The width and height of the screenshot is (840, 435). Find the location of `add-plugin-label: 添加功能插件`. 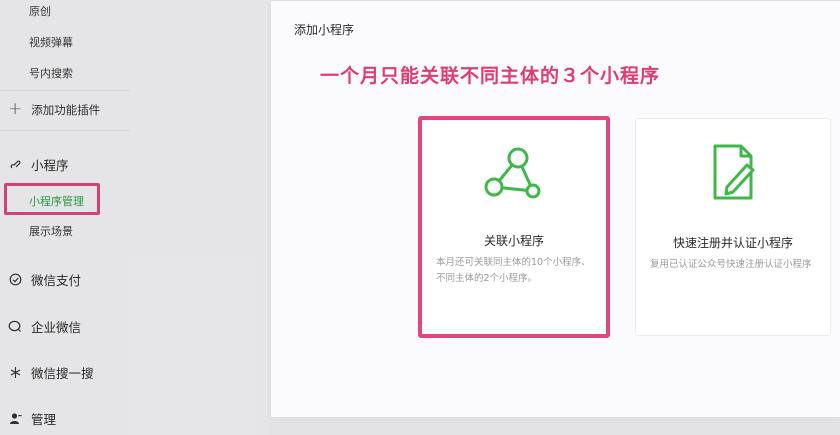

add-plugin-label: 添加功能插件 is located at coordinates (66, 109).